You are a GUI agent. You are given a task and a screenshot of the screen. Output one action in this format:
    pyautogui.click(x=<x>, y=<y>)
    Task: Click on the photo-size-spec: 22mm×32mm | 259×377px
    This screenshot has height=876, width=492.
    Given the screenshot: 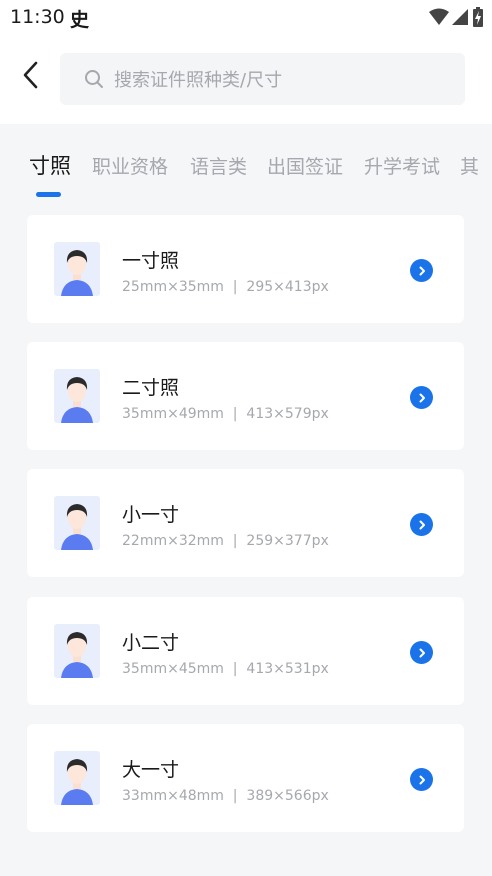 What is the action you would take?
    pyautogui.click(x=225, y=541)
    